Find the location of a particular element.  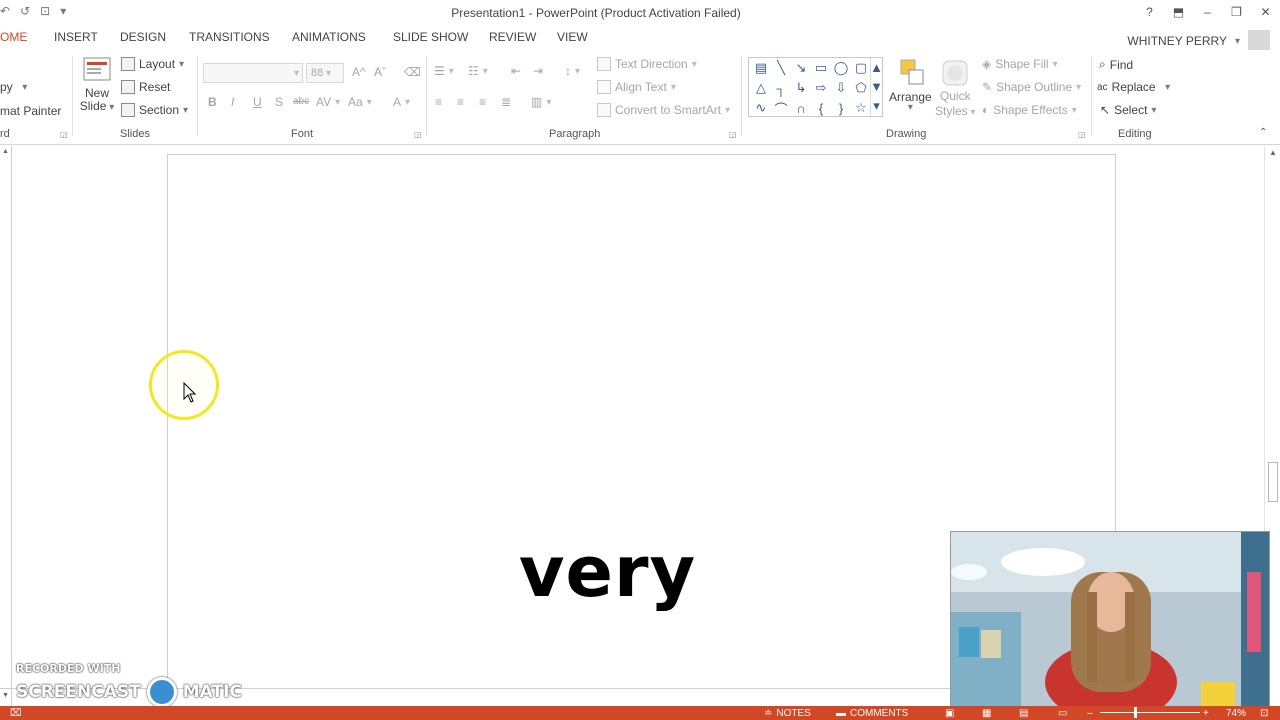

reset-button: Reset is located at coordinates (145, 87).